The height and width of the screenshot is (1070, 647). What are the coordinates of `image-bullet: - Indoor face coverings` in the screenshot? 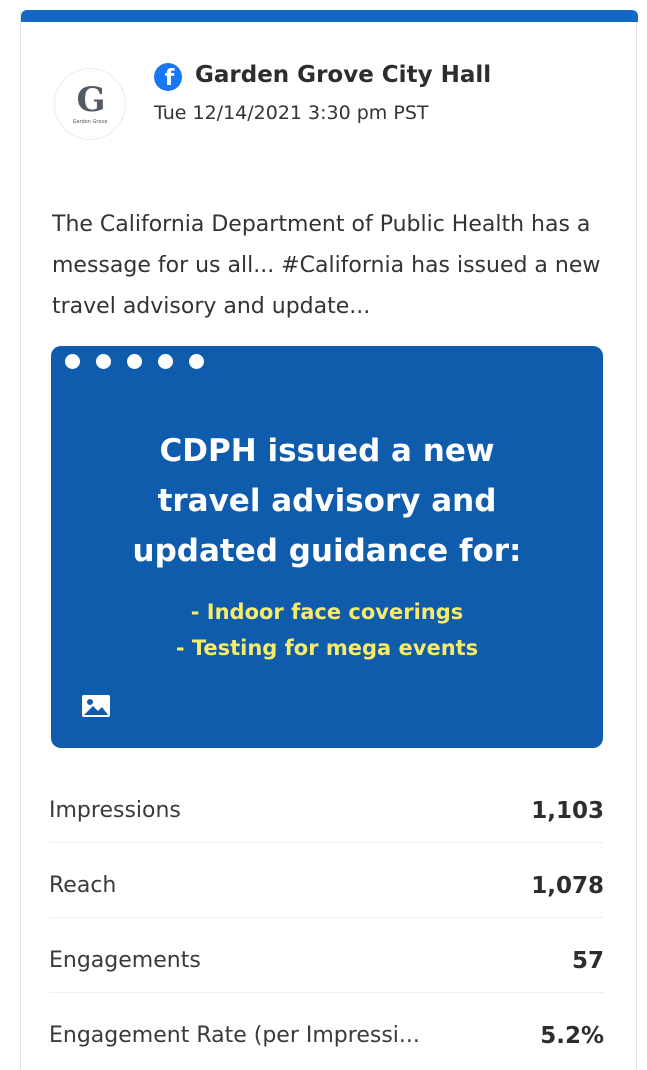 It's located at (327, 612).